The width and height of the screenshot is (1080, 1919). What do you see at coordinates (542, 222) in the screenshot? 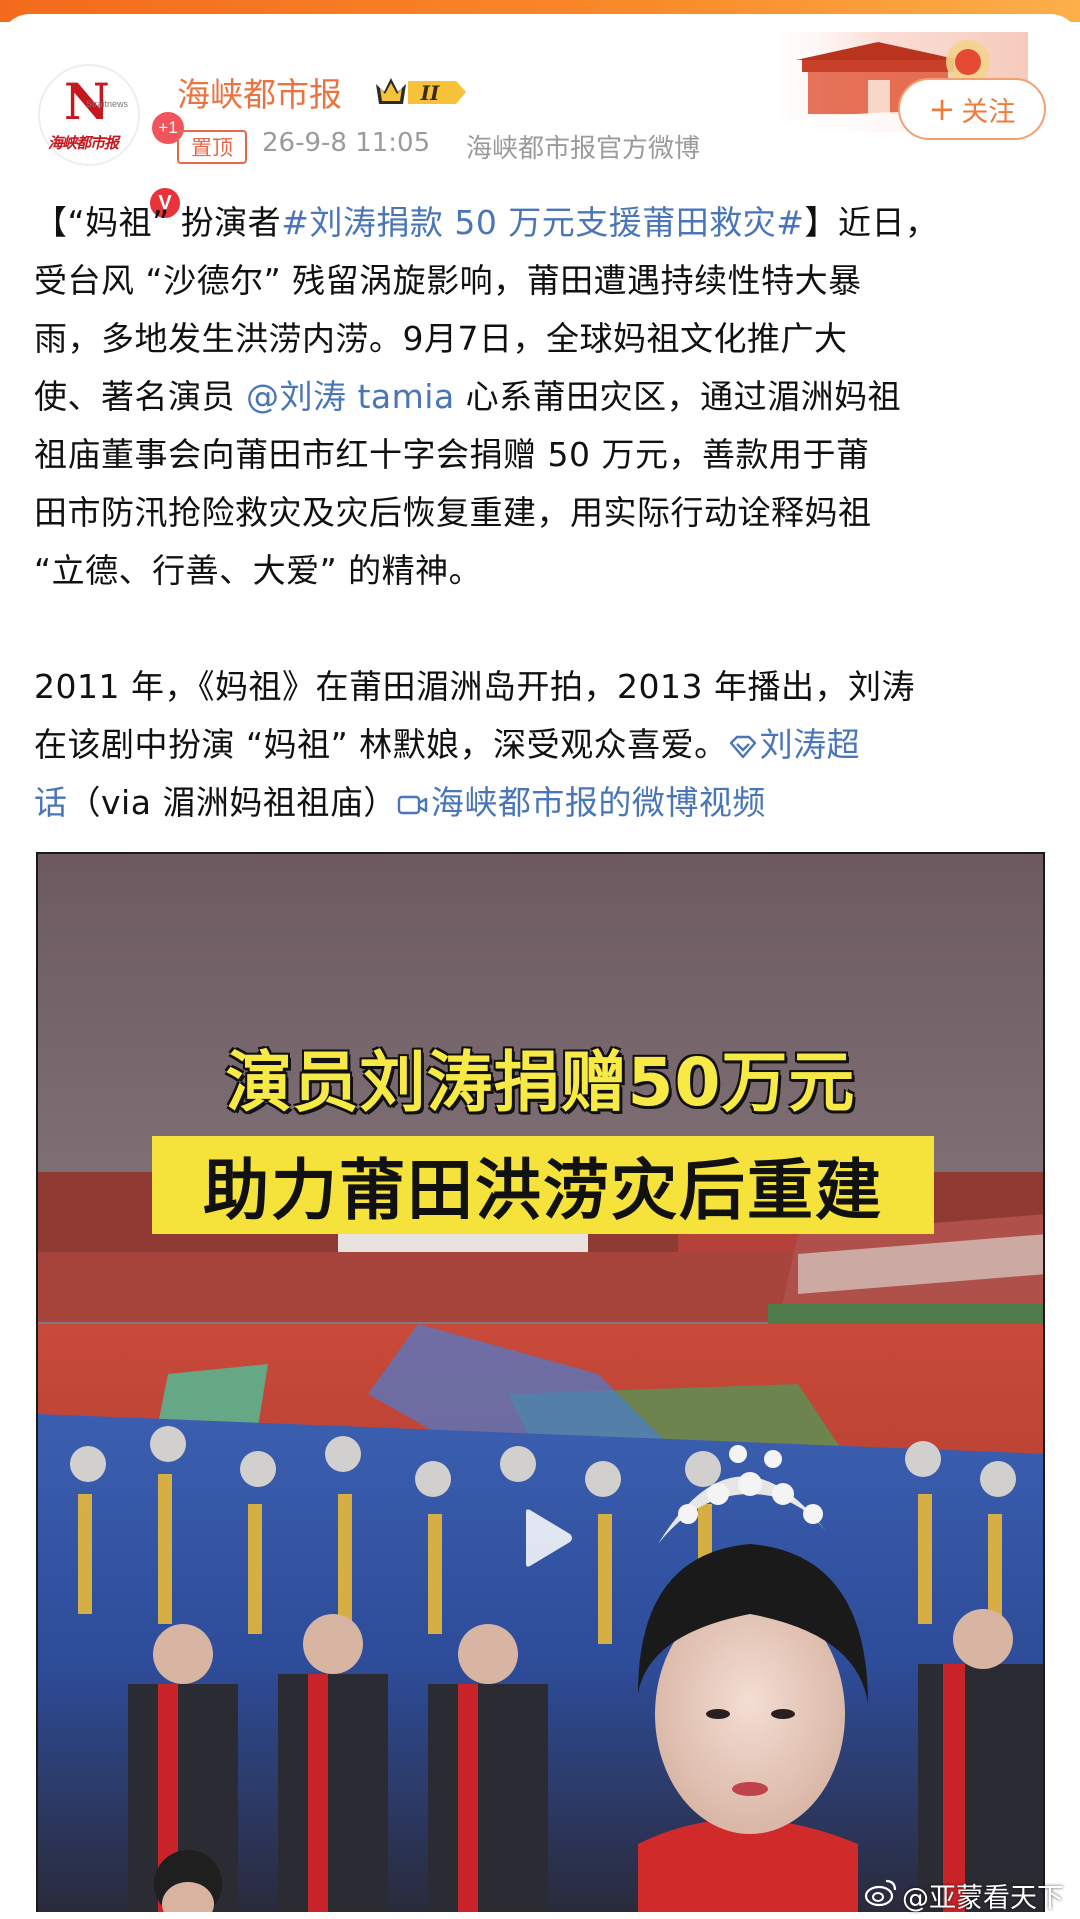
I see `hashtag-link: #刘涛捐款 50 万元支援莆田救灾#` at bounding box center [542, 222].